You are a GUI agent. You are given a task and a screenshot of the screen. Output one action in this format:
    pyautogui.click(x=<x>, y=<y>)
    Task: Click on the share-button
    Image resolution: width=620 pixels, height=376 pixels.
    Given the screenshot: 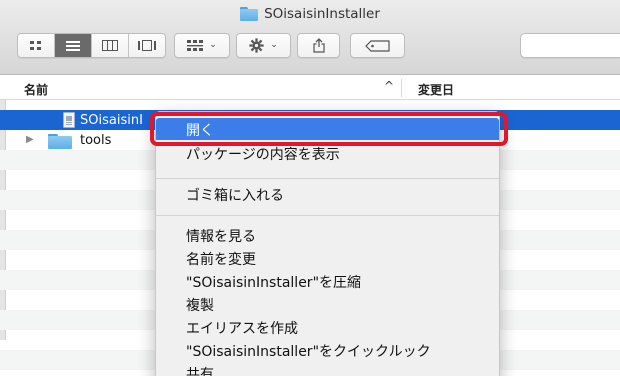 What is the action you would take?
    pyautogui.click(x=318, y=45)
    